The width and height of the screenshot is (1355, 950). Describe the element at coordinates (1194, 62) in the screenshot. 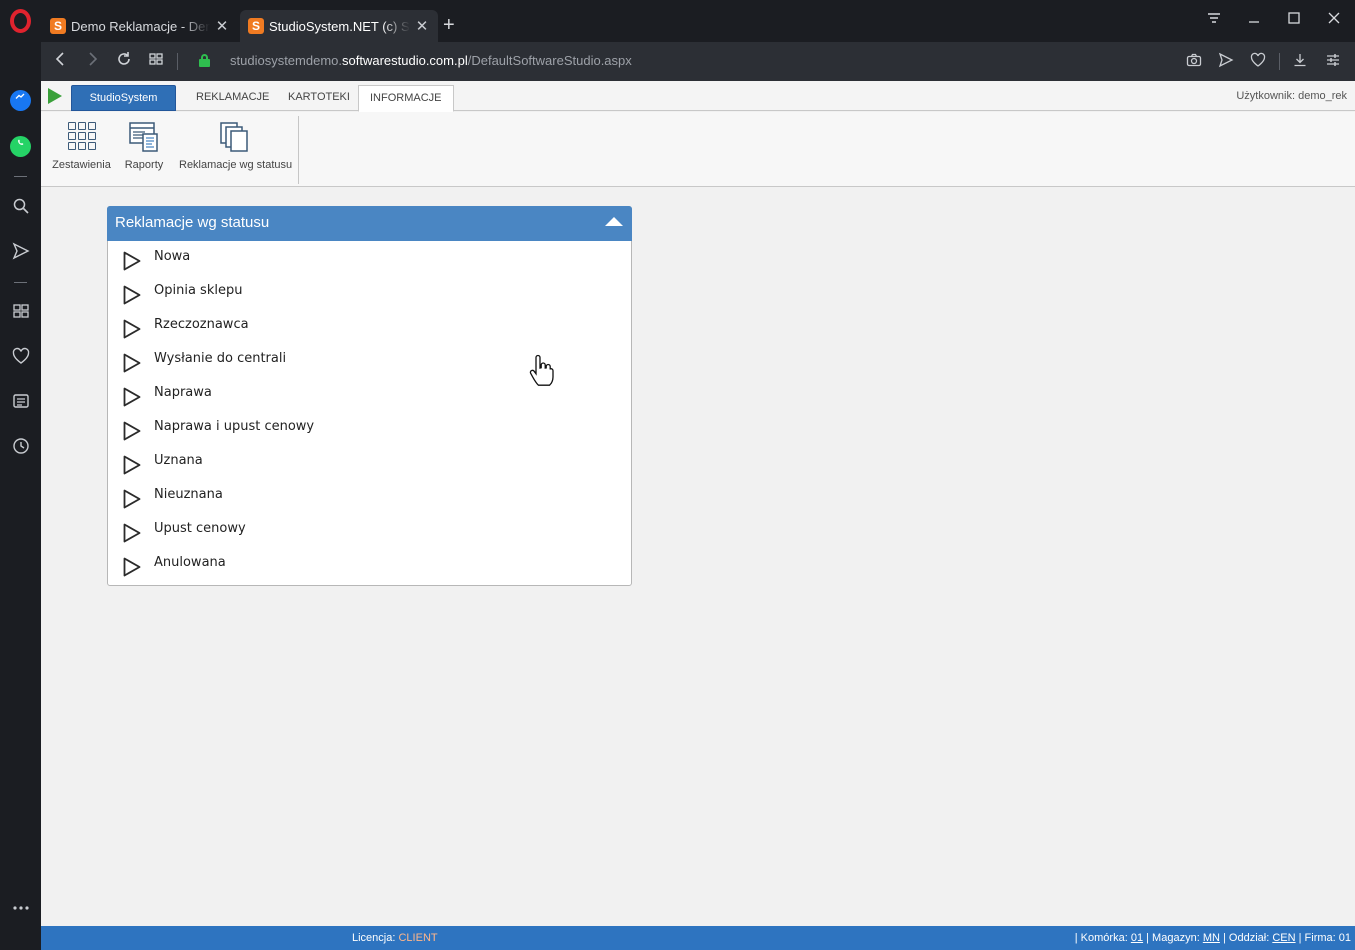

I see `camera-icon` at that location.